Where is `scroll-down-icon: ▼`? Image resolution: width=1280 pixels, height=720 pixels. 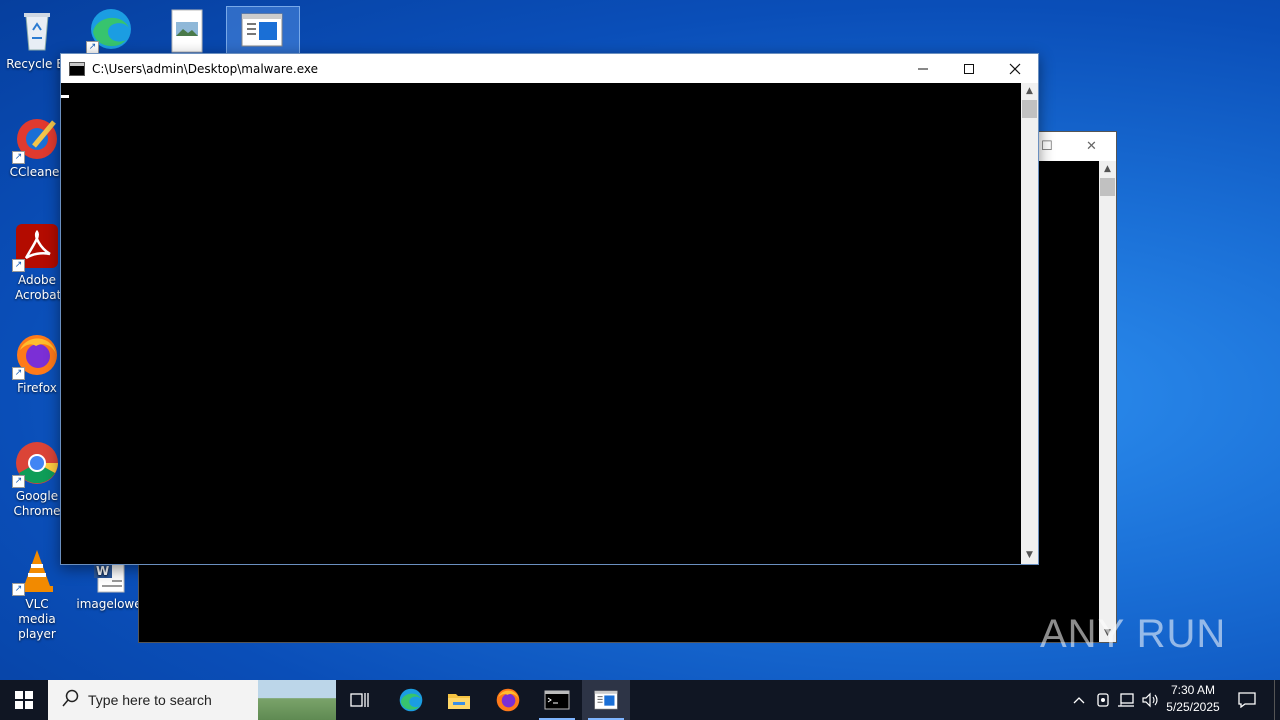 scroll-down-icon: ▼ is located at coordinates (1029, 555).